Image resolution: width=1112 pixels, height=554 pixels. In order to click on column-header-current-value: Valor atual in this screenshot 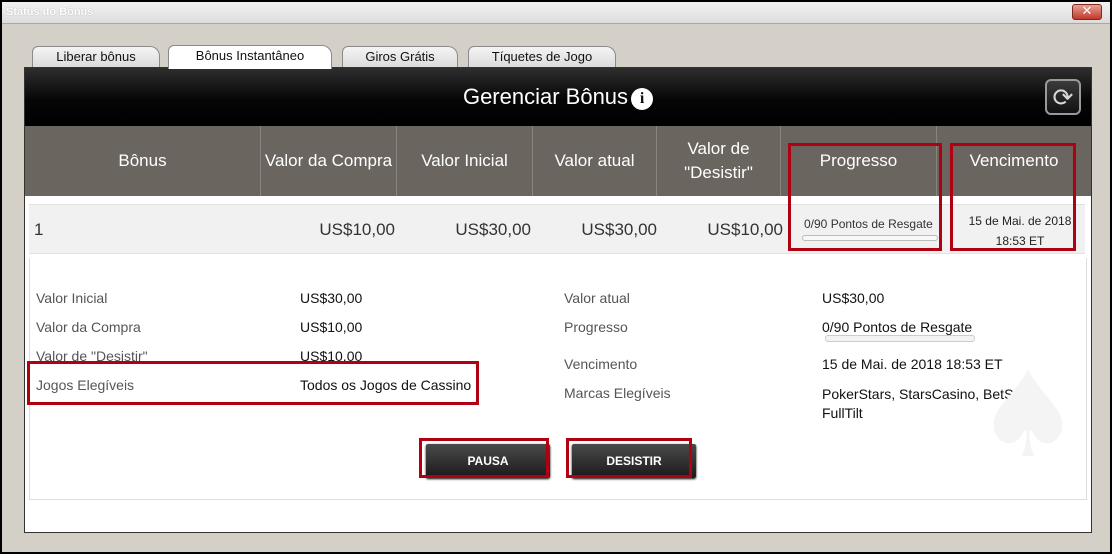, I will do `click(595, 161)`.